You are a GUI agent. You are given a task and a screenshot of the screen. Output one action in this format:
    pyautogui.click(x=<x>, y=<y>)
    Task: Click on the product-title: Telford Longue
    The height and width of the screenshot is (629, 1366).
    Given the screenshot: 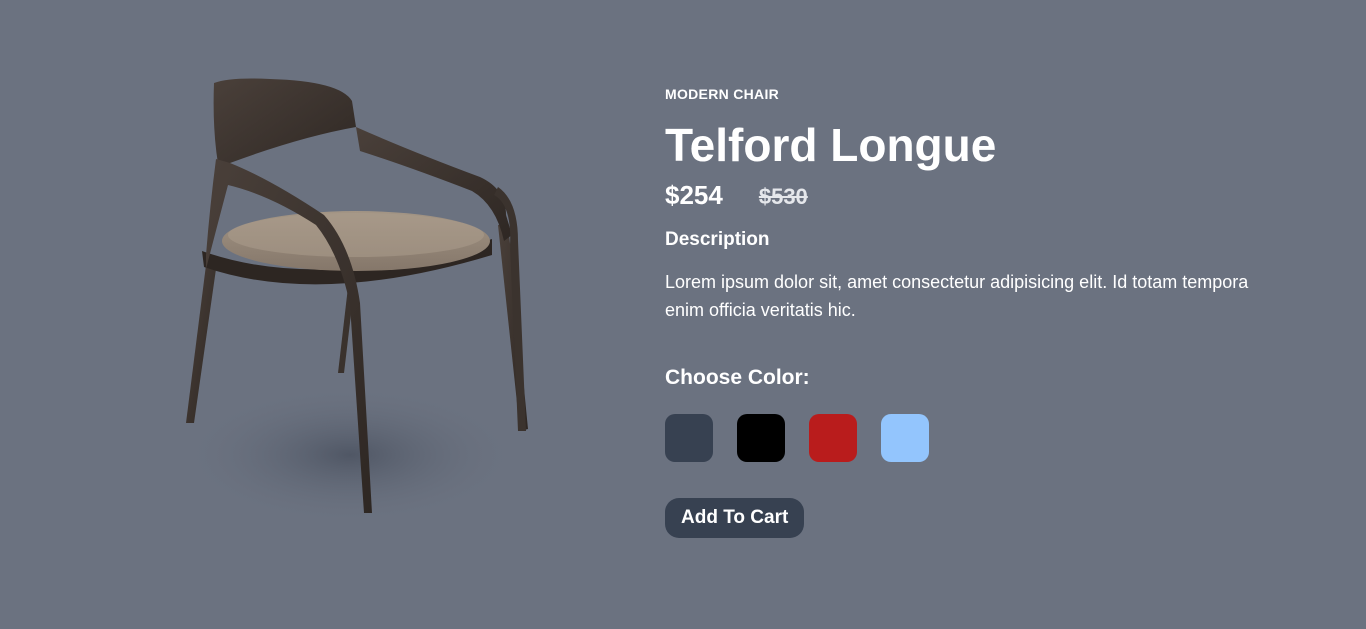 What is the action you would take?
    pyautogui.click(x=831, y=145)
    